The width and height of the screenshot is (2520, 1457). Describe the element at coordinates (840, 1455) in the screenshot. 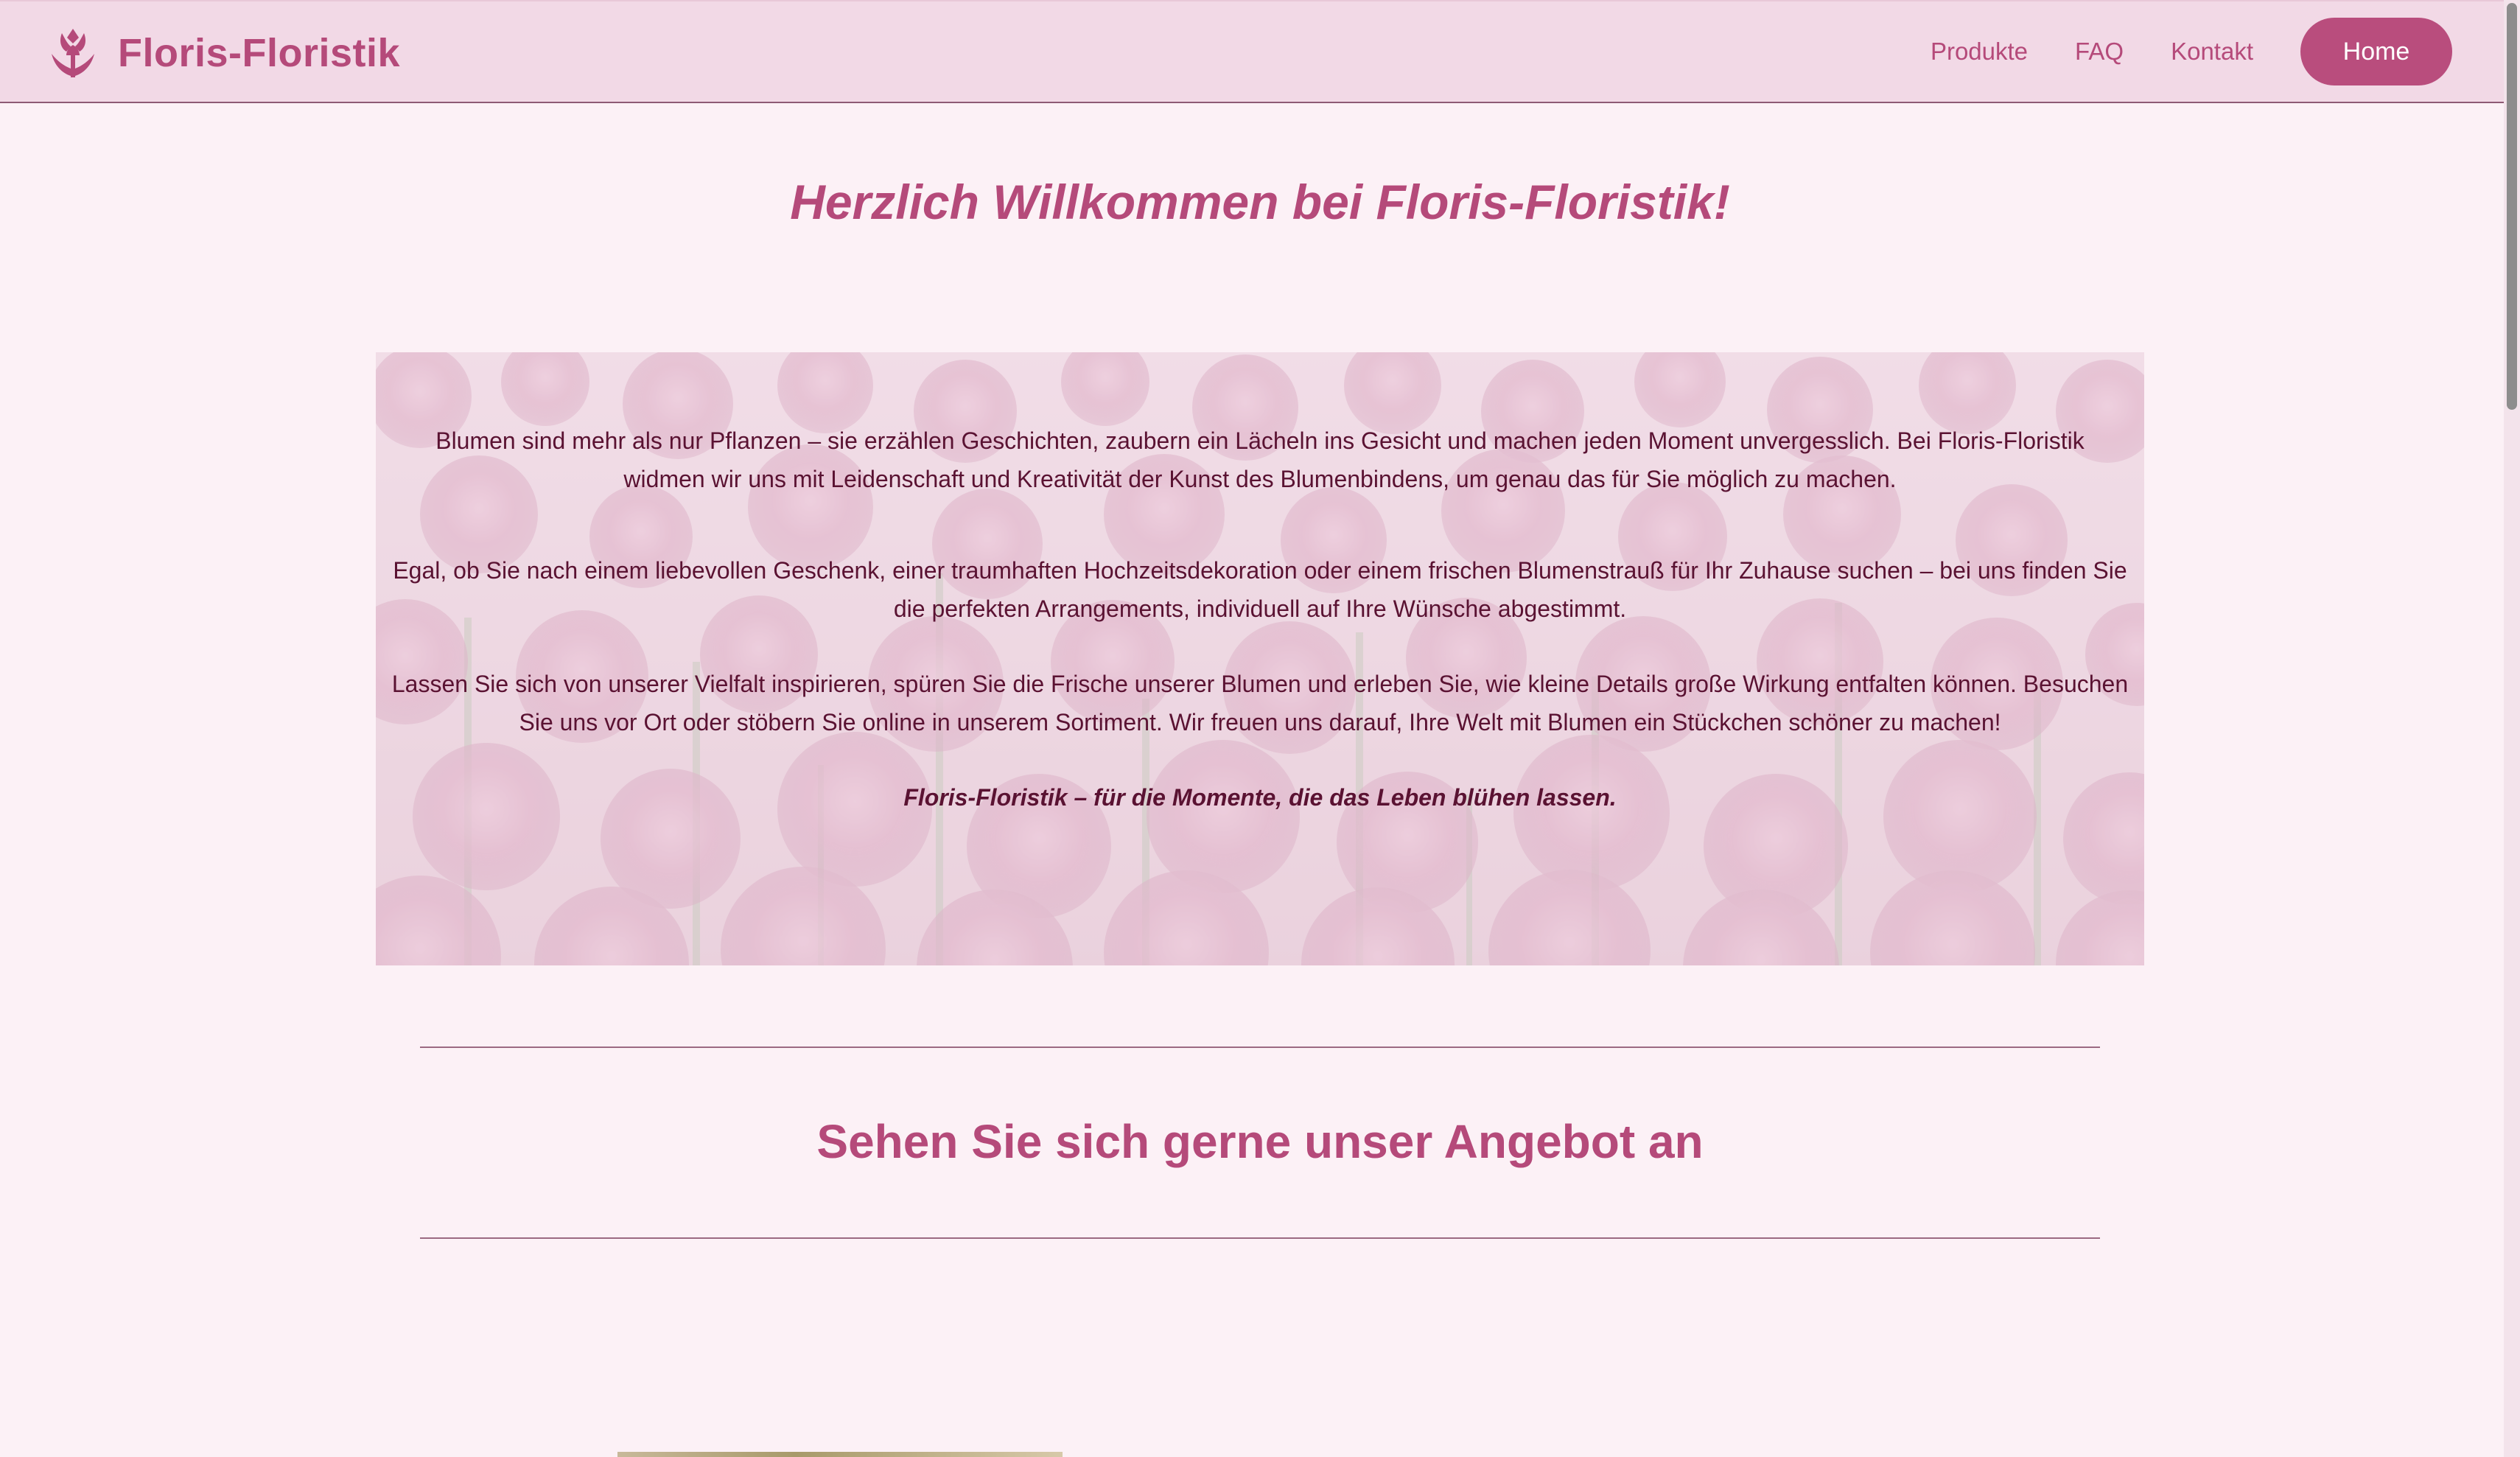

I see `product-image-preview` at that location.